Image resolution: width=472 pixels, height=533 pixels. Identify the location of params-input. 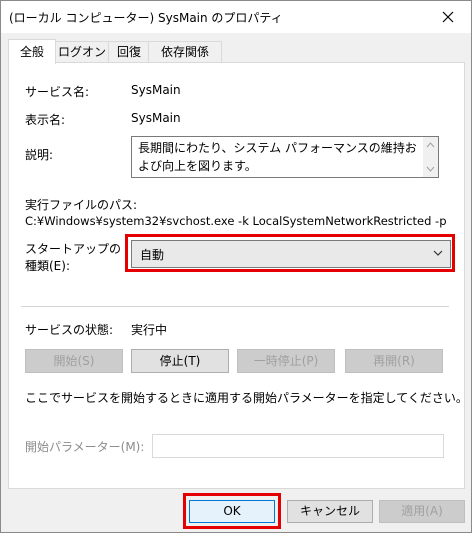
(298, 446).